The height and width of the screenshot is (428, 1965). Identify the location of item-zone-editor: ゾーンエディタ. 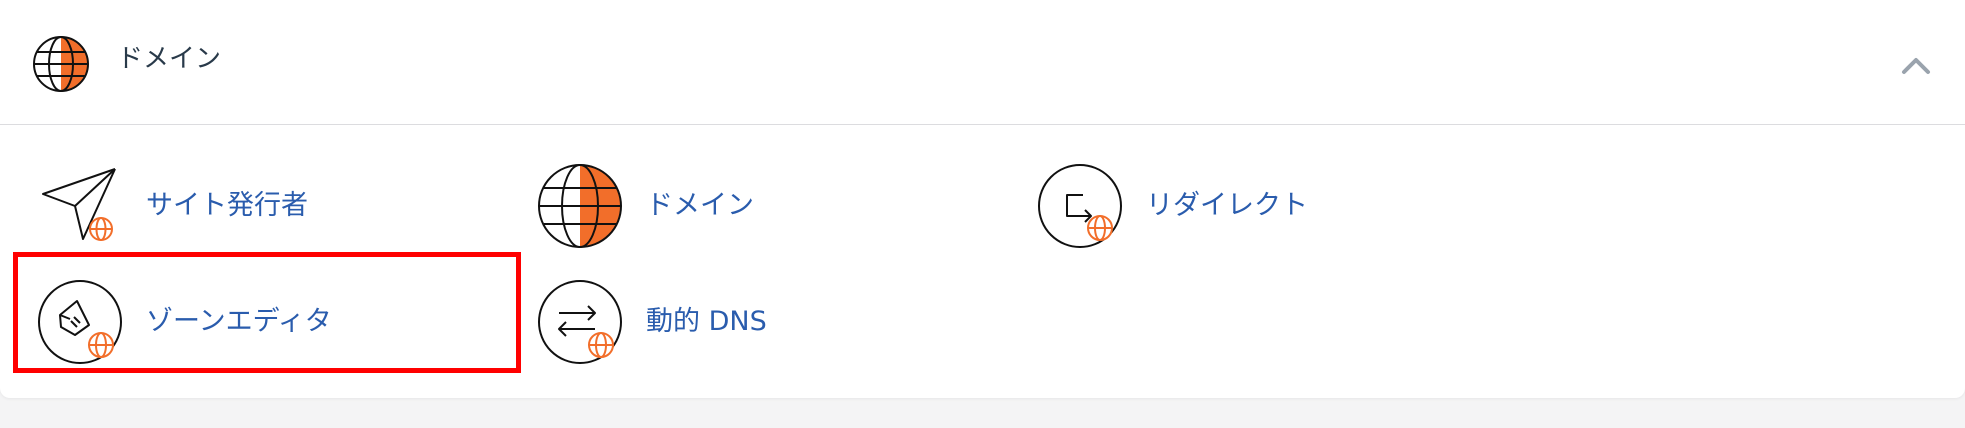
(200, 322).